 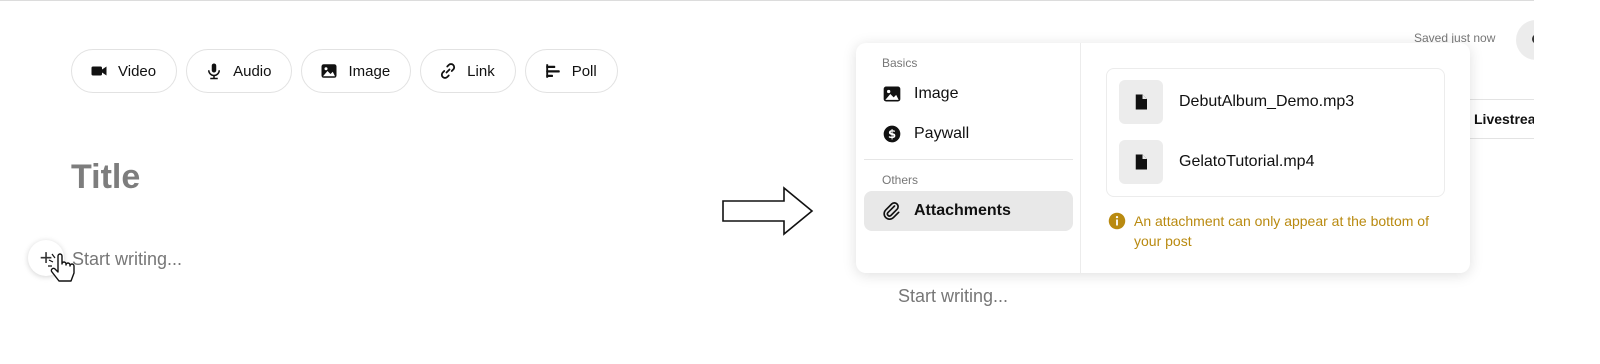 I want to click on link-button-label: Link, so click(x=481, y=71).